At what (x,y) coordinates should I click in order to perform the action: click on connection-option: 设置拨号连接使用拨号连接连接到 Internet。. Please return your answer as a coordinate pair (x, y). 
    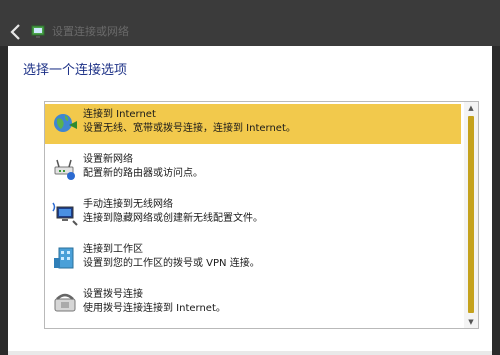
    Looking at the image, I should click on (253, 304).